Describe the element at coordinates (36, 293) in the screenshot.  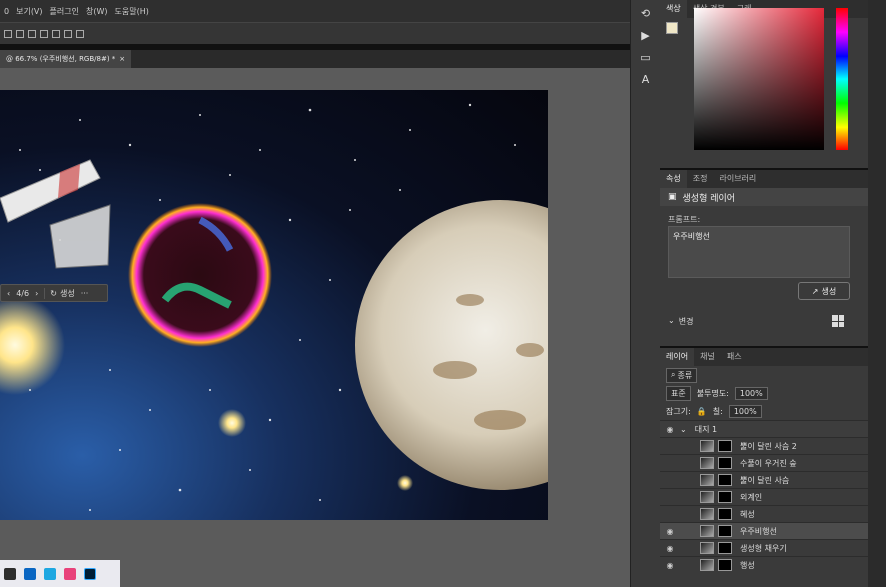
I see `next-variation-button: ›` at that location.